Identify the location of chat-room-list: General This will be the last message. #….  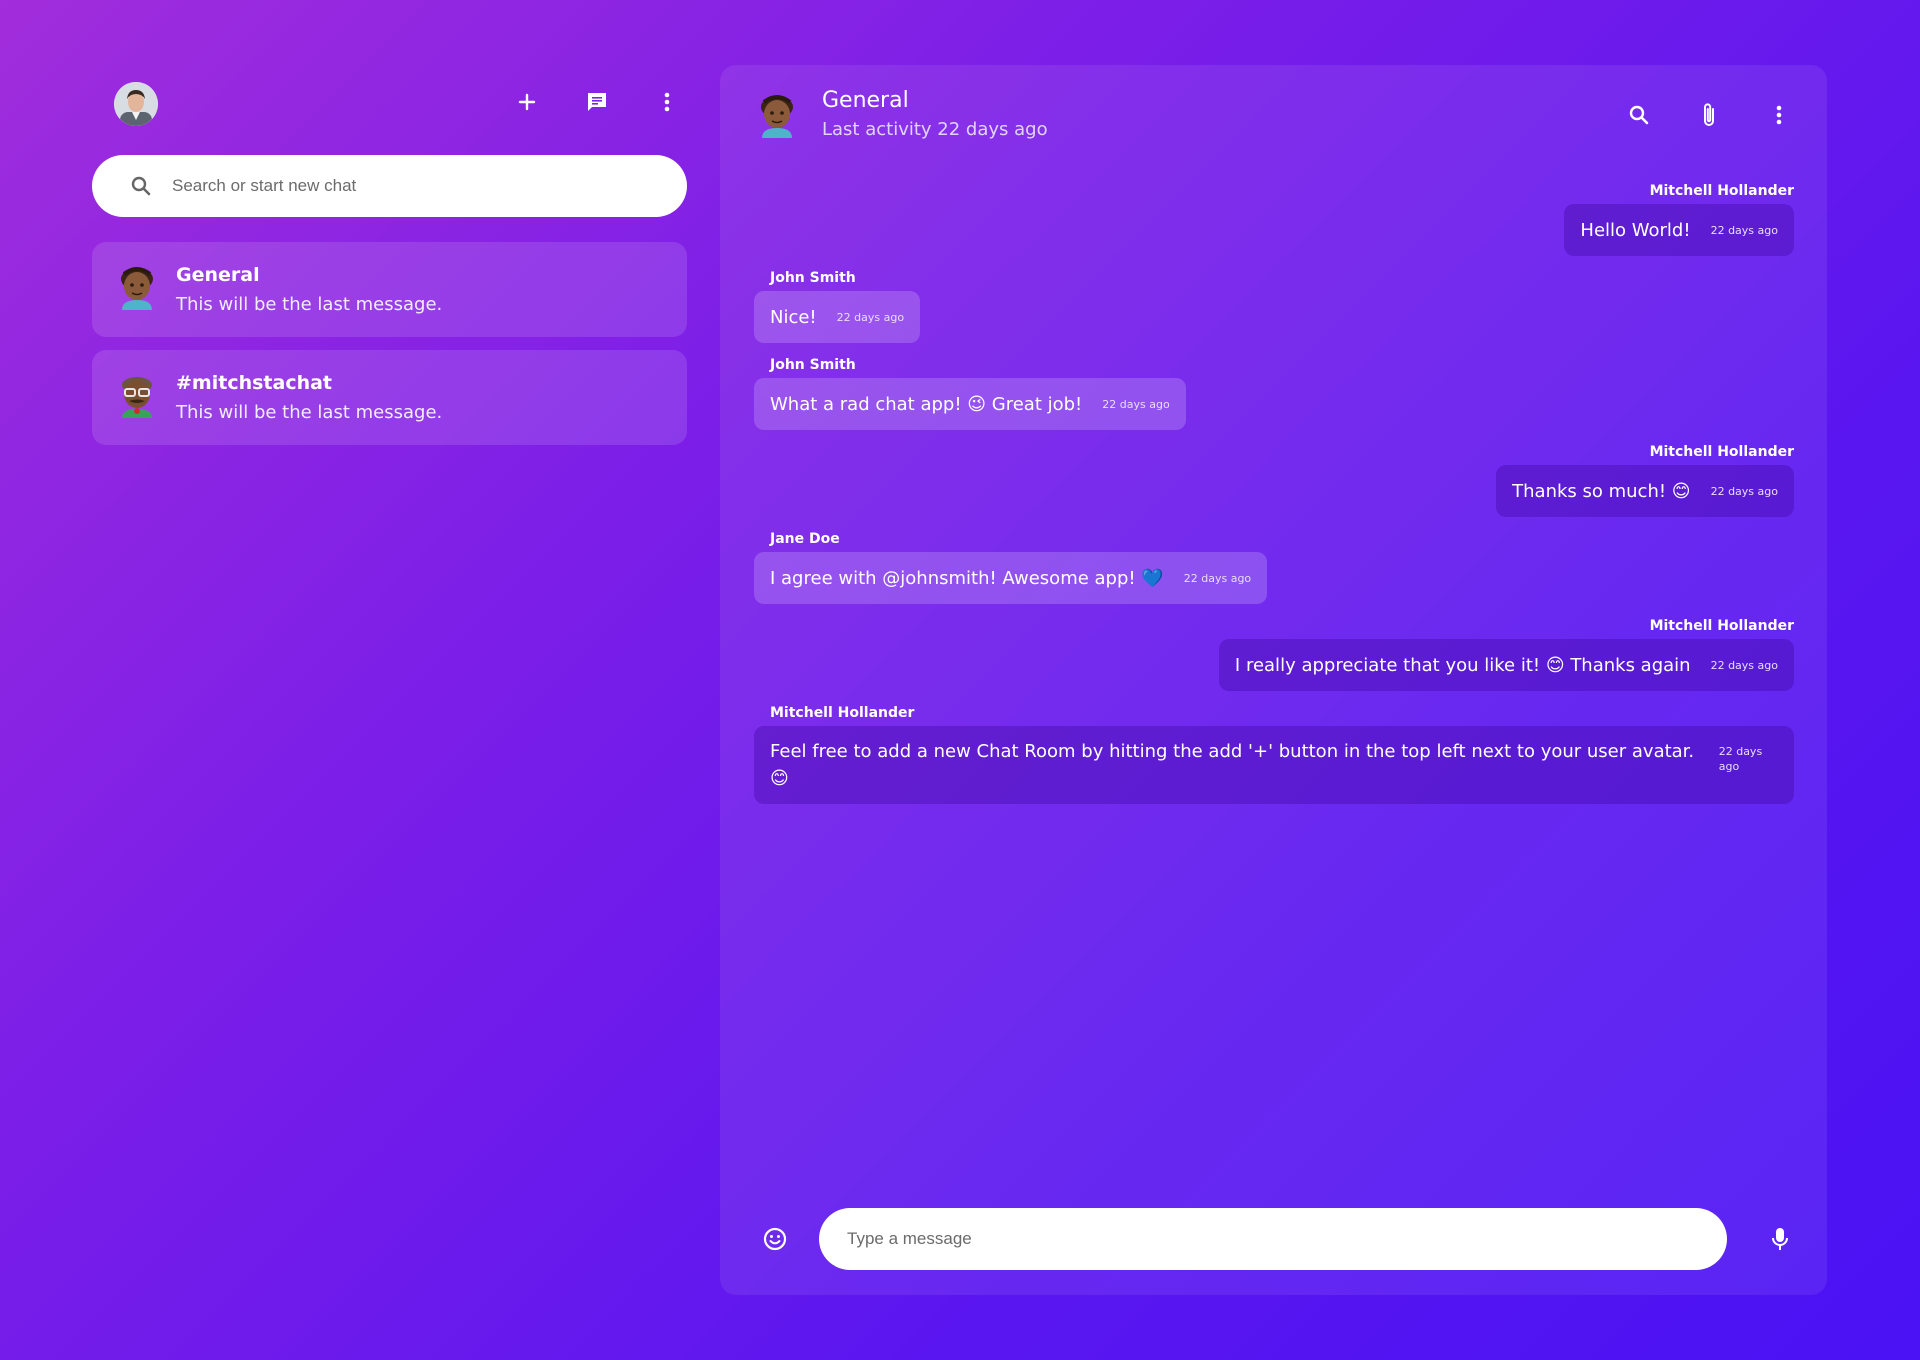
(389, 350).